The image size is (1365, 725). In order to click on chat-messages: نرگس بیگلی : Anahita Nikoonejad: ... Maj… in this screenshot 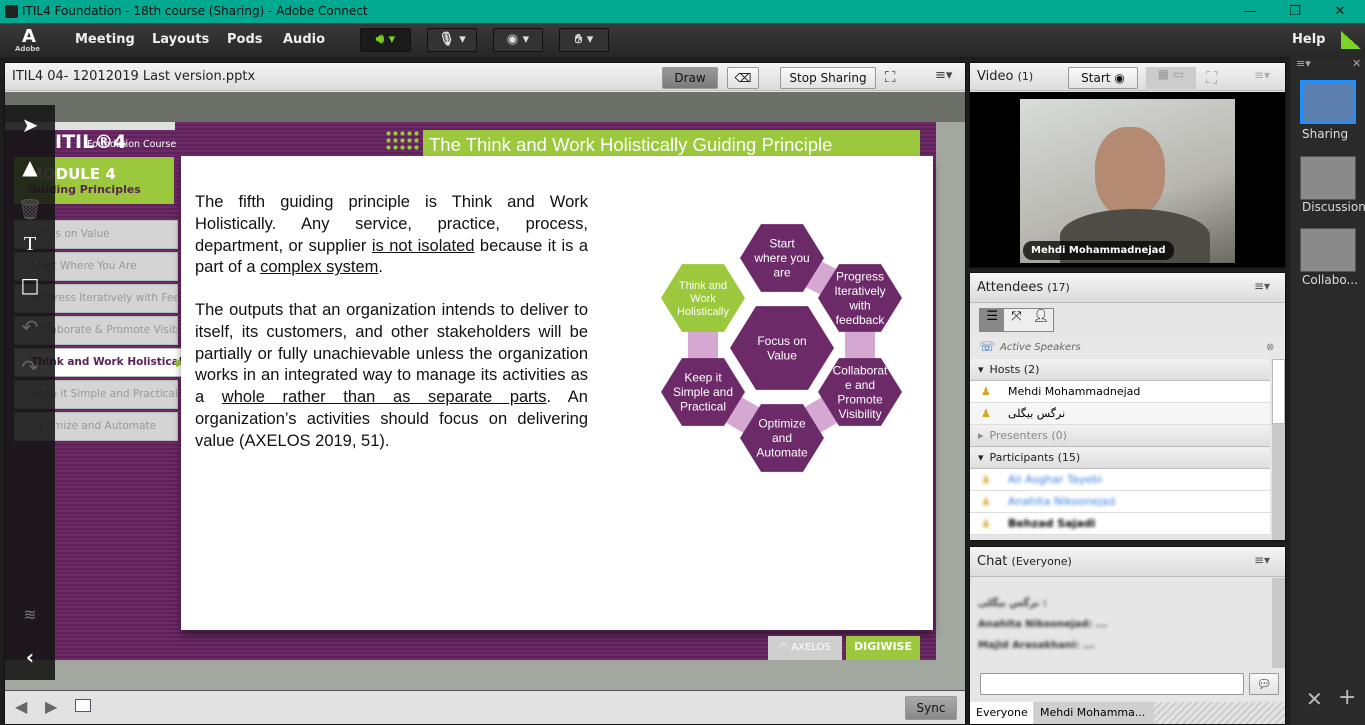, I will do `click(1042, 624)`.